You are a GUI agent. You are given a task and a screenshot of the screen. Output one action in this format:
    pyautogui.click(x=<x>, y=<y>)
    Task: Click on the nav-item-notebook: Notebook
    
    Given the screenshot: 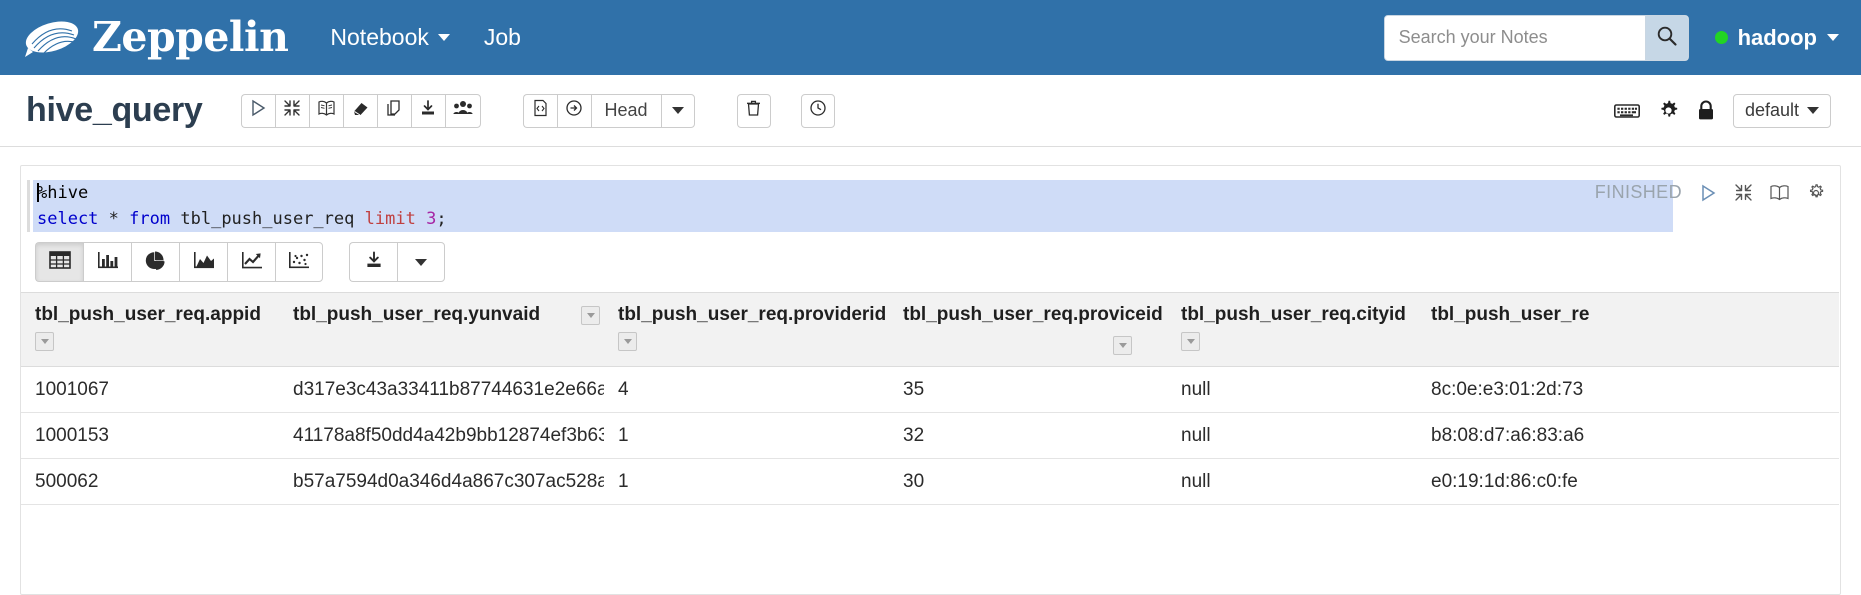 What is the action you would take?
    pyautogui.click(x=390, y=37)
    